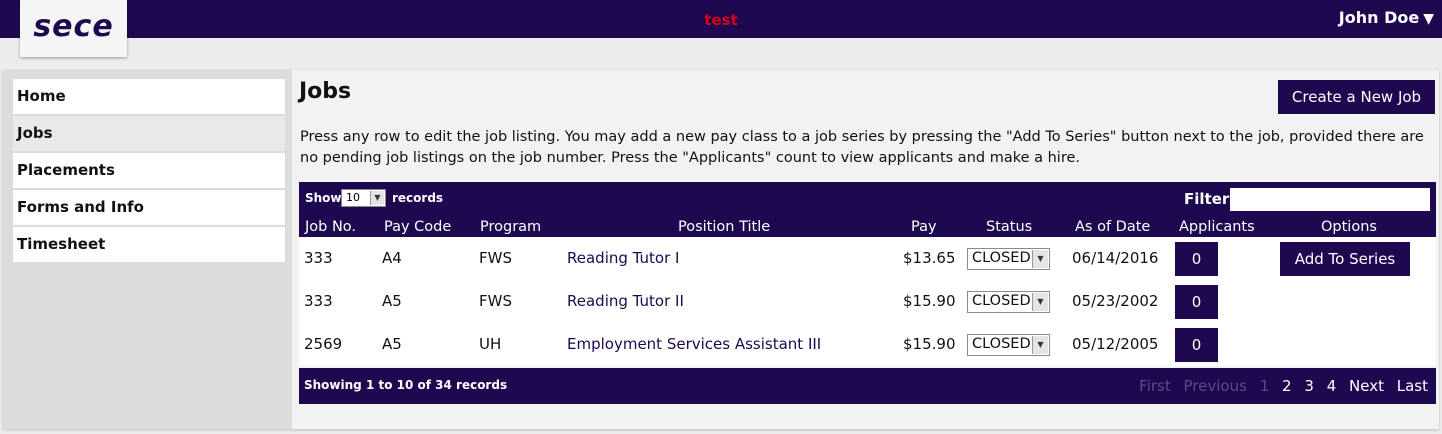 The width and height of the screenshot is (1442, 434). I want to click on column-header-options: Options, so click(1349, 227).